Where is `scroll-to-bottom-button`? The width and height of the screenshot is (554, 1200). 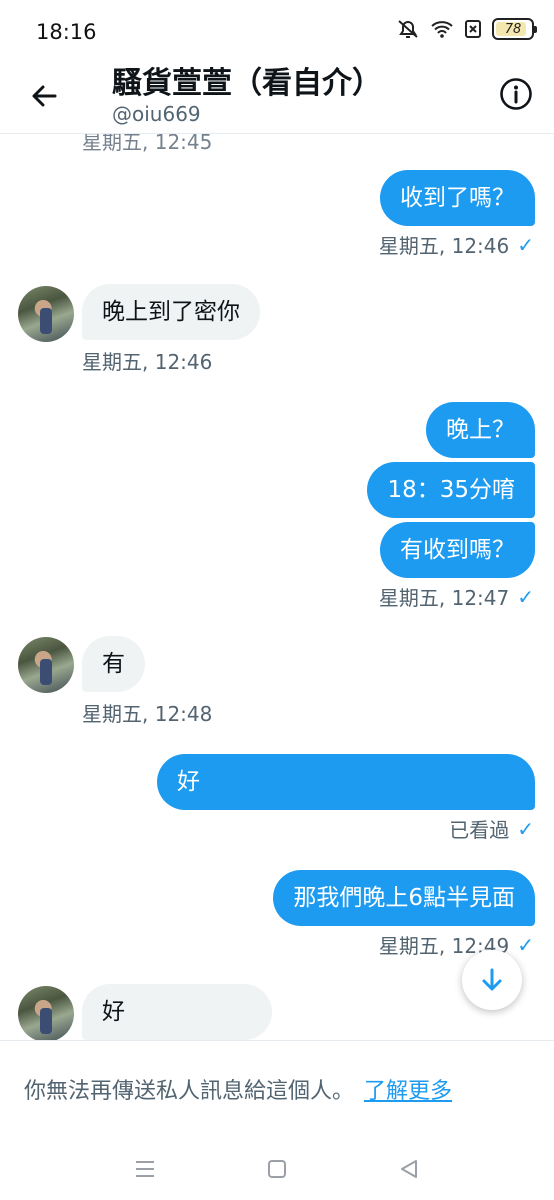 scroll-to-bottom-button is located at coordinates (492, 980).